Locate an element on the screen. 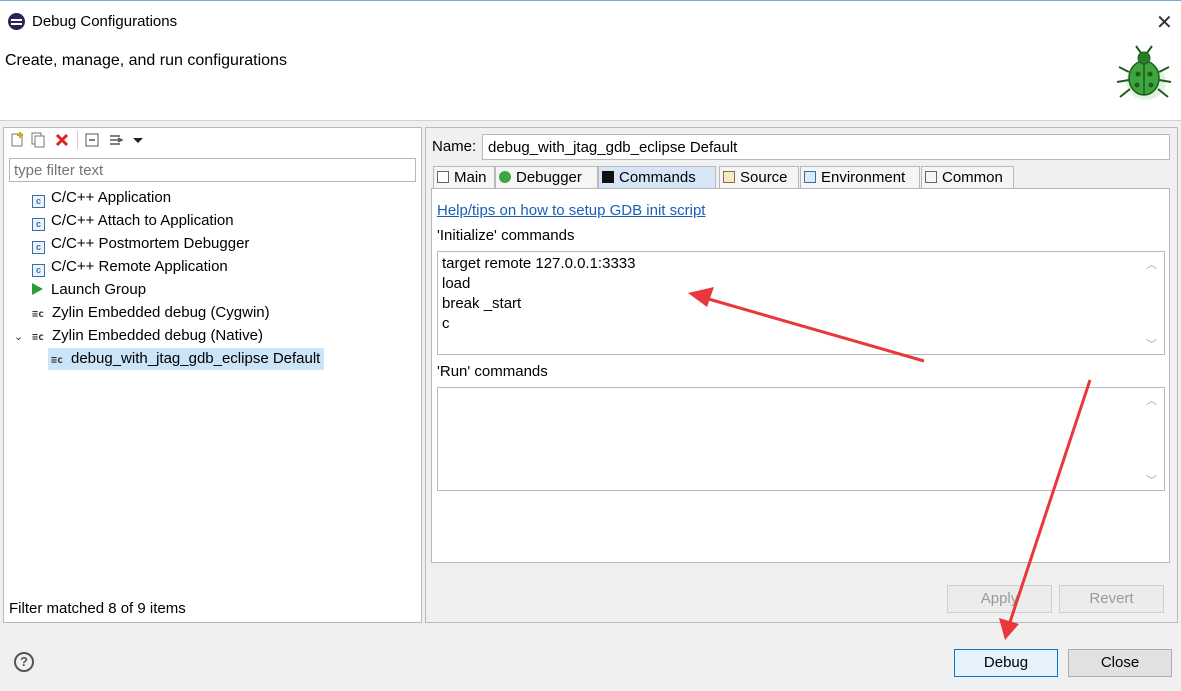  tree-item-cpp-application: c C/C++ Application is located at coordinates (101, 198).